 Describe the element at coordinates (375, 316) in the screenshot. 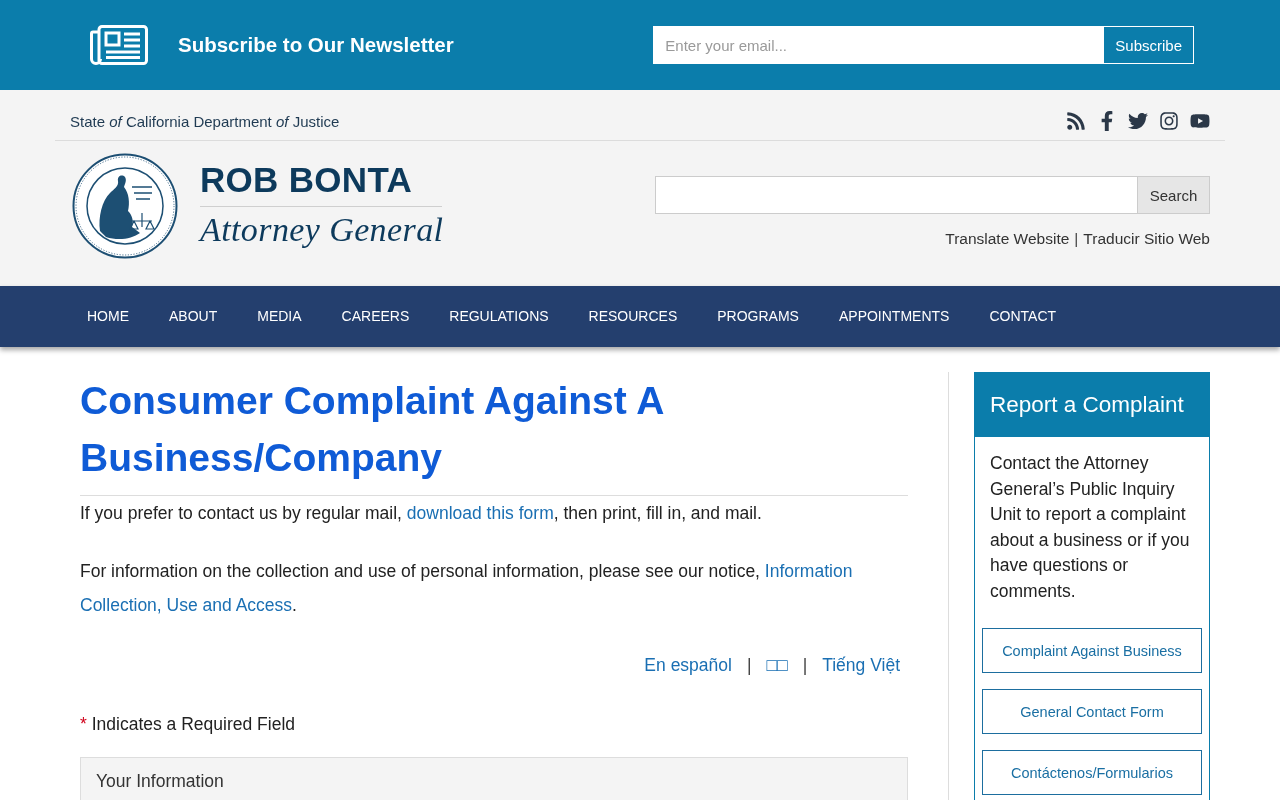

I see `nav-link: CAREERS` at that location.